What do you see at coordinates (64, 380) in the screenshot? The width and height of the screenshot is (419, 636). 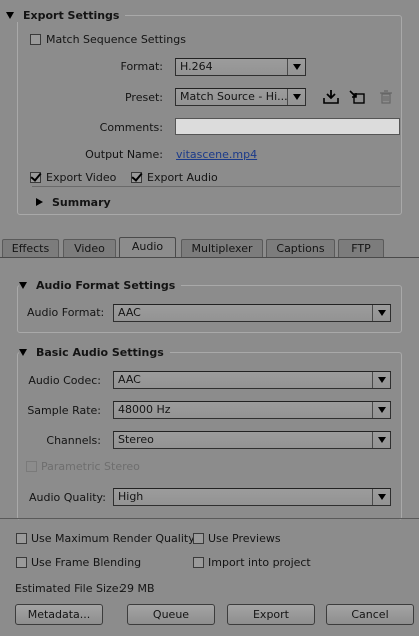 I see `audio-codec-label: Audio Codec:` at bounding box center [64, 380].